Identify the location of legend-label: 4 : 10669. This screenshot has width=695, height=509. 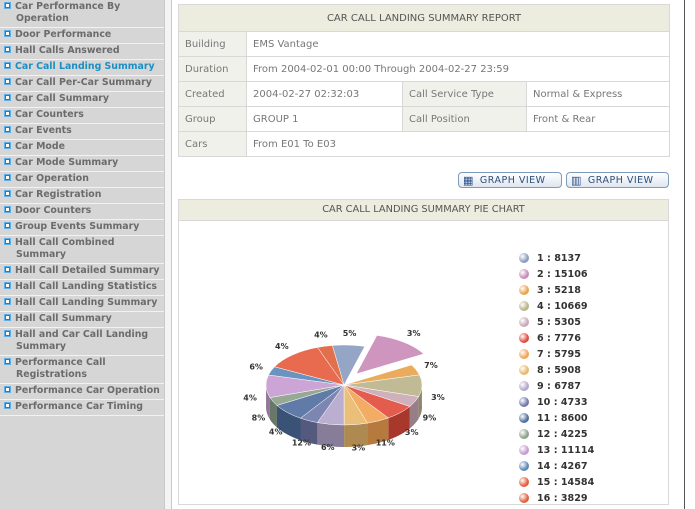
(562, 306).